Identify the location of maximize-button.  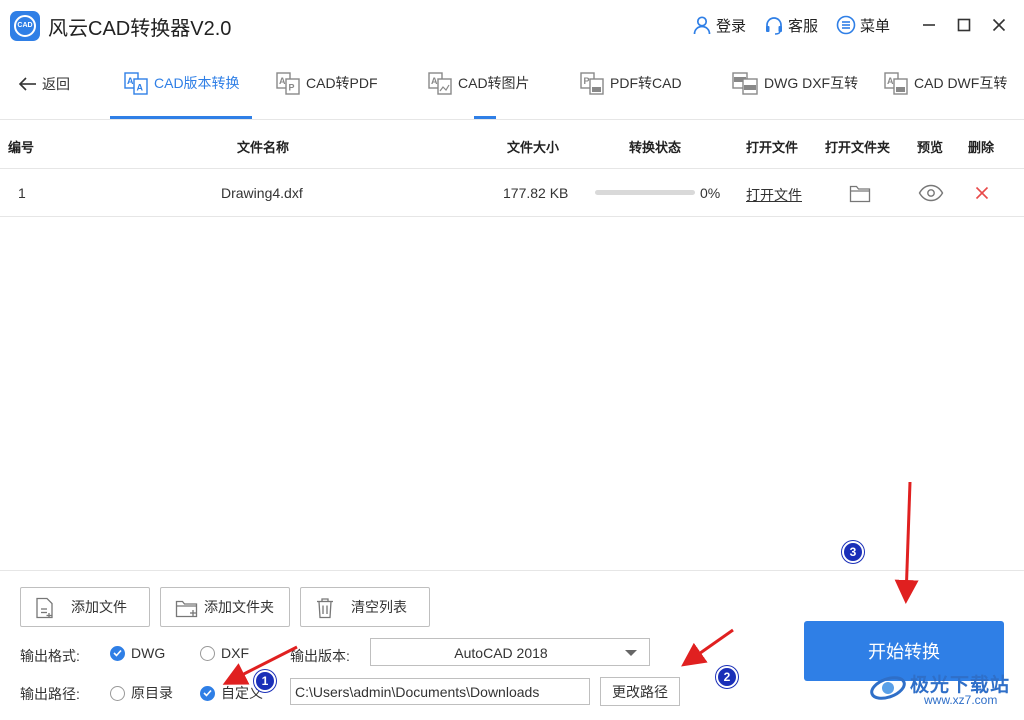
(964, 25).